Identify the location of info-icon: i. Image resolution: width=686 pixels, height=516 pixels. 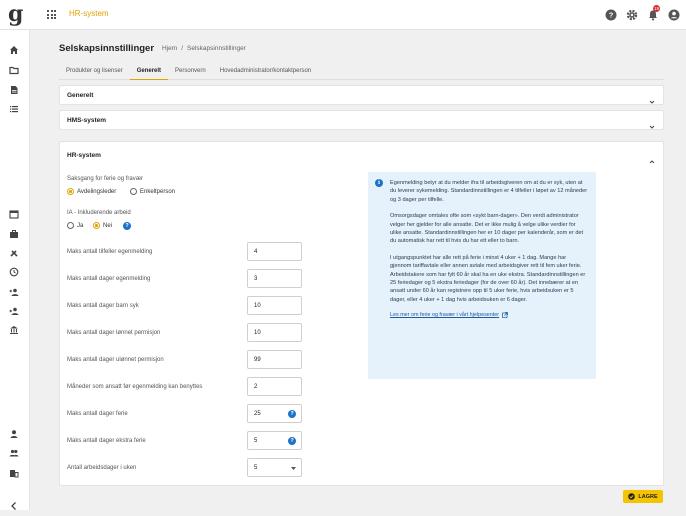
(379, 183).